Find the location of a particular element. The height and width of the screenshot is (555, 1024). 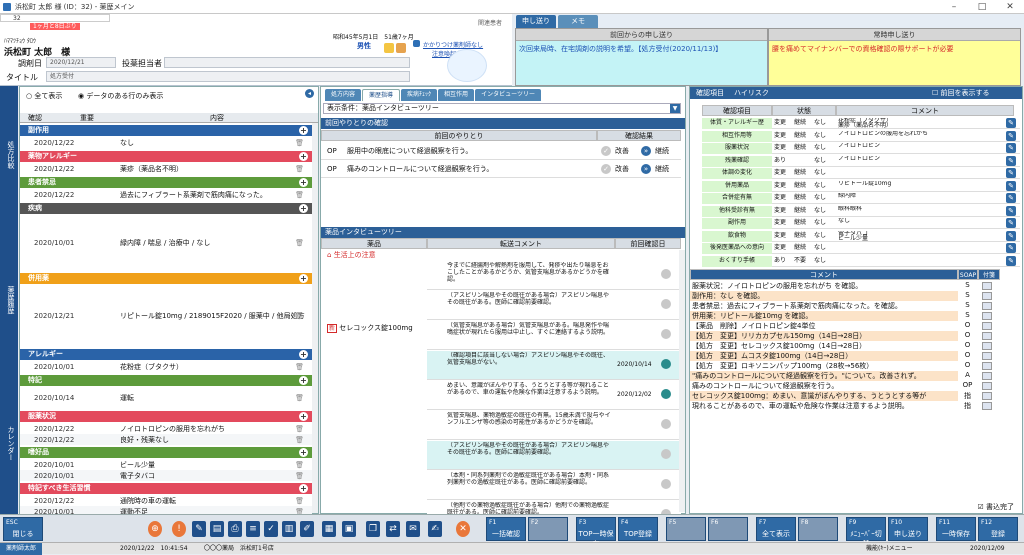

check-status: あり is located at coordinates (780, 161).